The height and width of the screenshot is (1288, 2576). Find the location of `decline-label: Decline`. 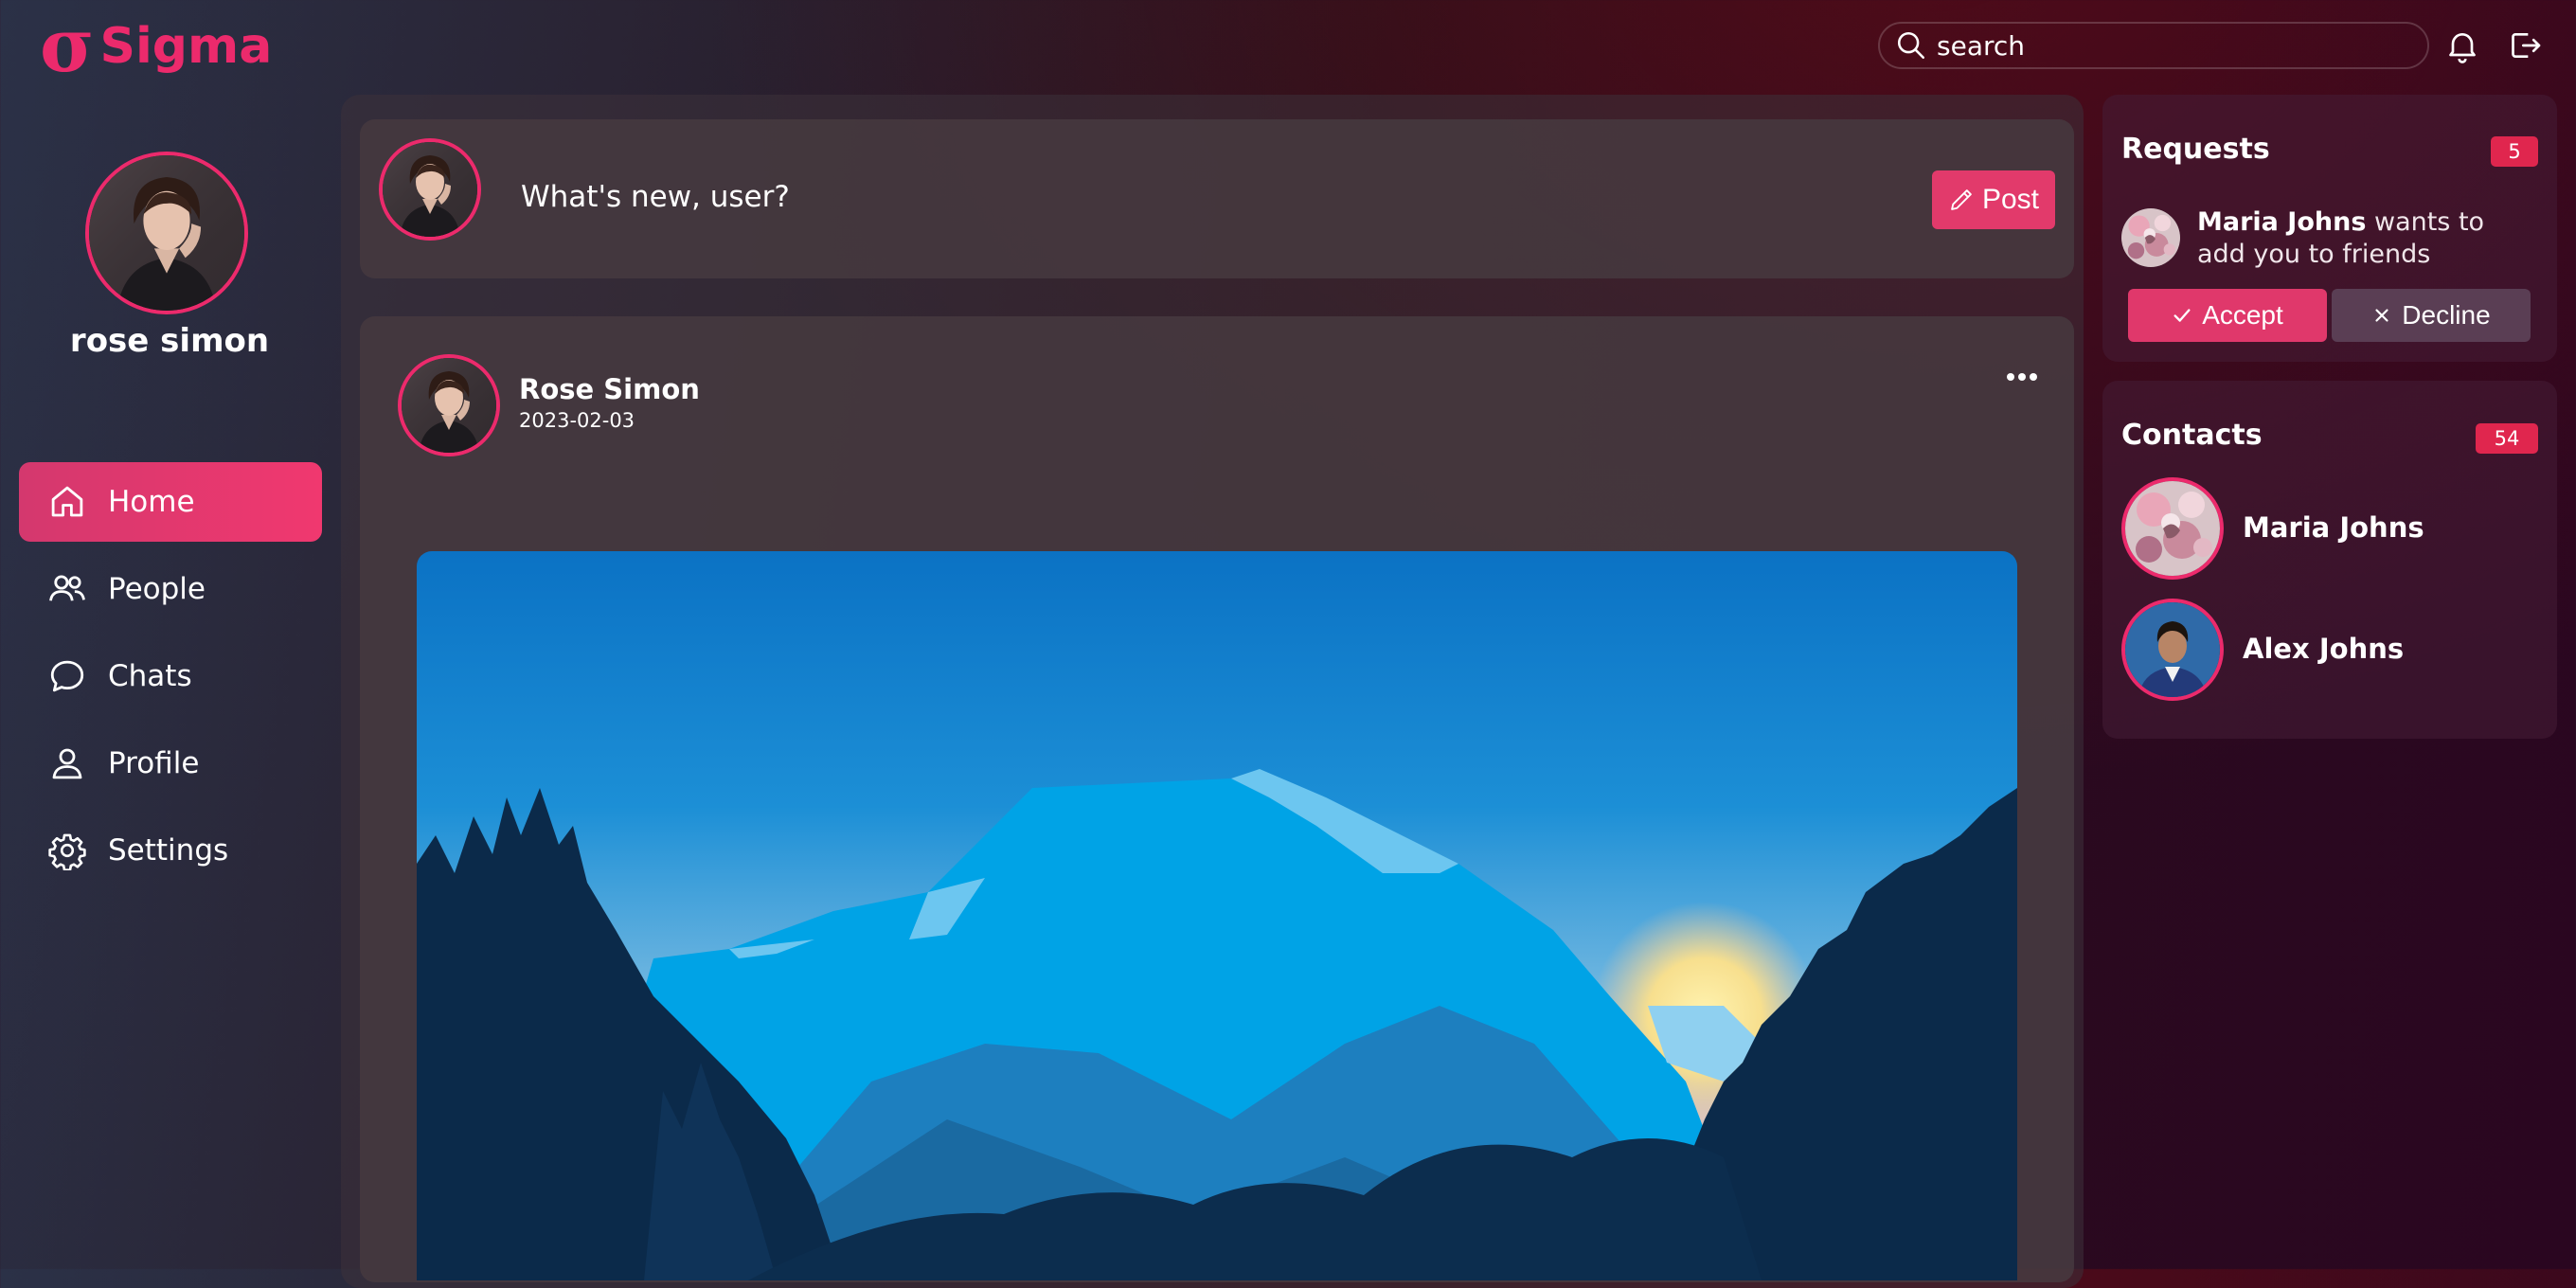

decline-label: Decline is located at coordinates (2446, 315).